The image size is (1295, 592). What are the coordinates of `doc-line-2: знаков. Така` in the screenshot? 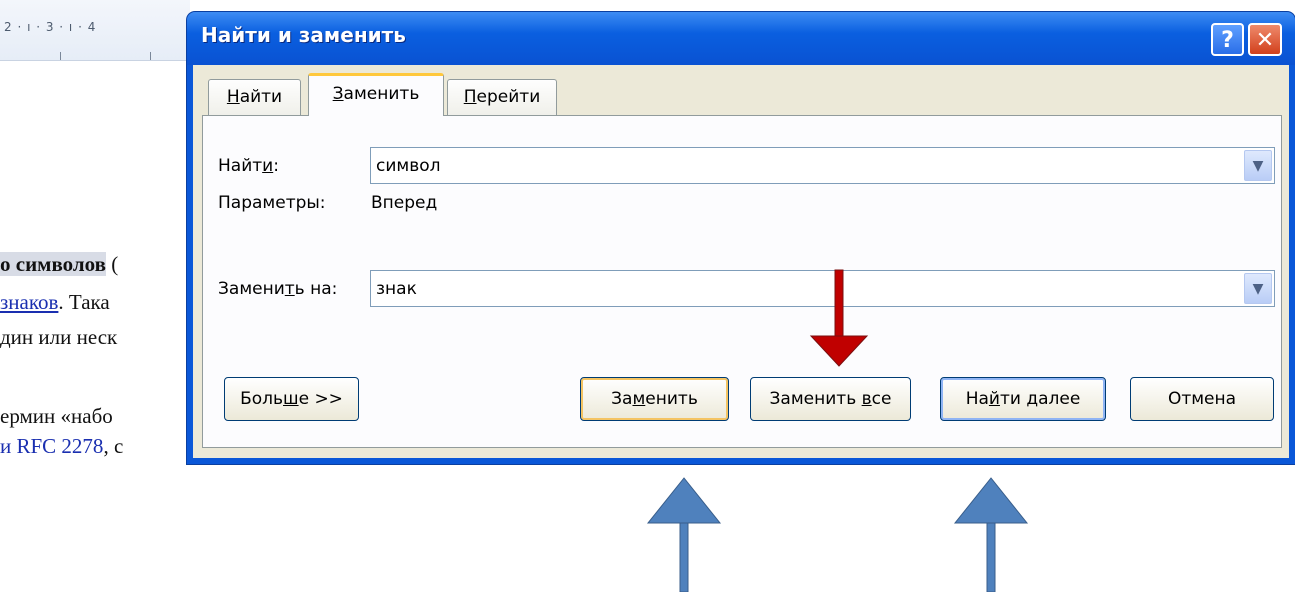 It's located at (55, 302).